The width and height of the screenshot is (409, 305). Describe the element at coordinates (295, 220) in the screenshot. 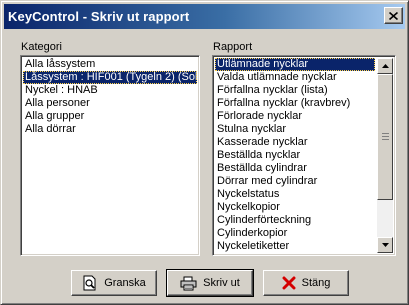

I see `rapport-list-item: Cylinderförteckning` at that location.